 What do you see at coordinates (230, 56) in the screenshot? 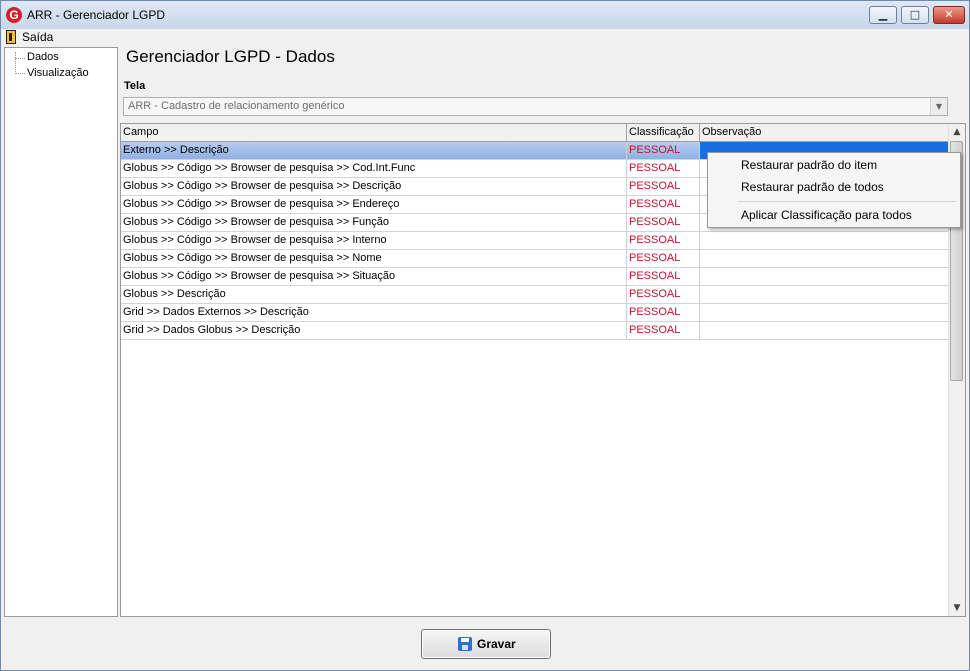
I see `page-title: Gerenciador LGPD - Dados` at bounding box center [230, 56].